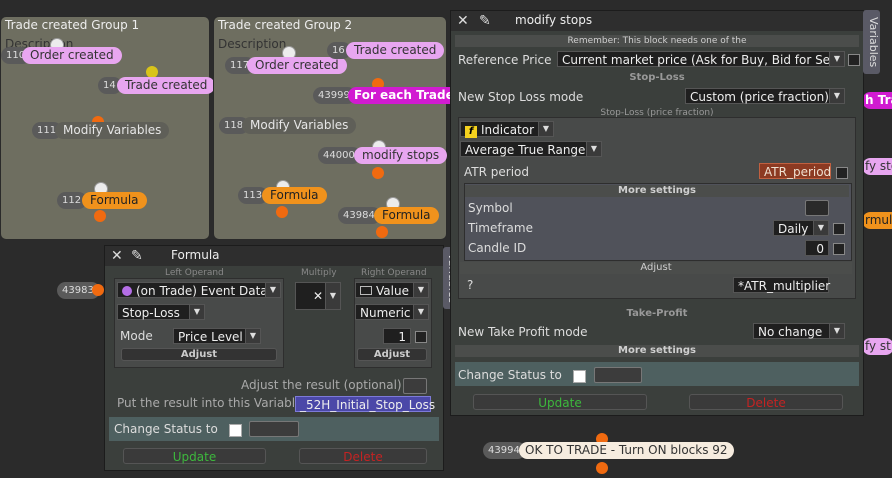  I want to click on adjust-result-label: Adjust the result (optional):, so click(323, 385).